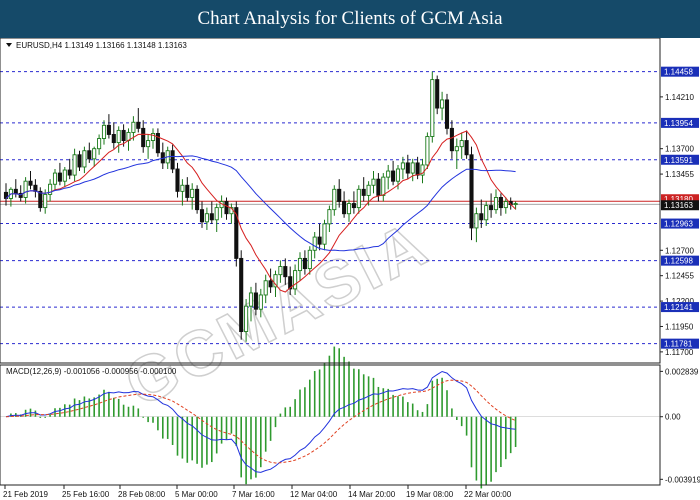 This screenshot has height=500, width=700. I want to click on price-tick-label: 1.13455, so click(679, 174).